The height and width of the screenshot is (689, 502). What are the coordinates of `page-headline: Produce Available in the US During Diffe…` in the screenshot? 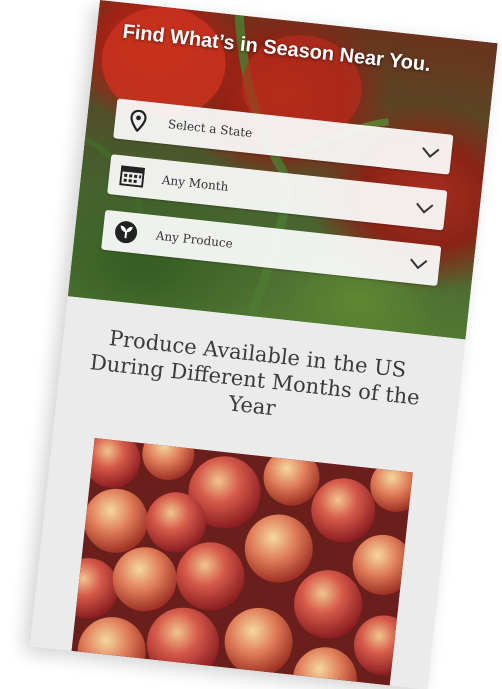 It's located at (254, 373).